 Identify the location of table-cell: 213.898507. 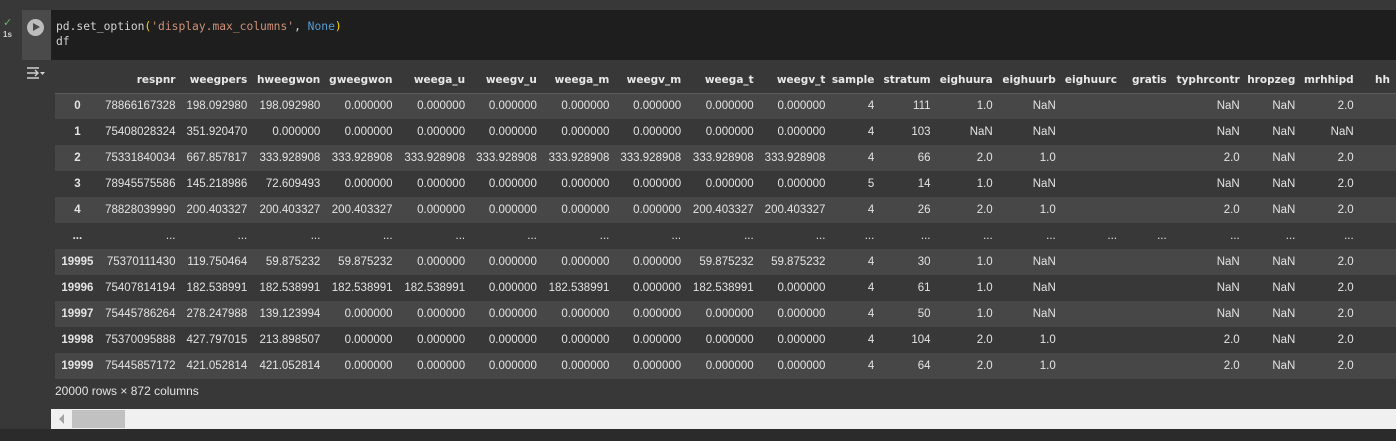
(290, 340).